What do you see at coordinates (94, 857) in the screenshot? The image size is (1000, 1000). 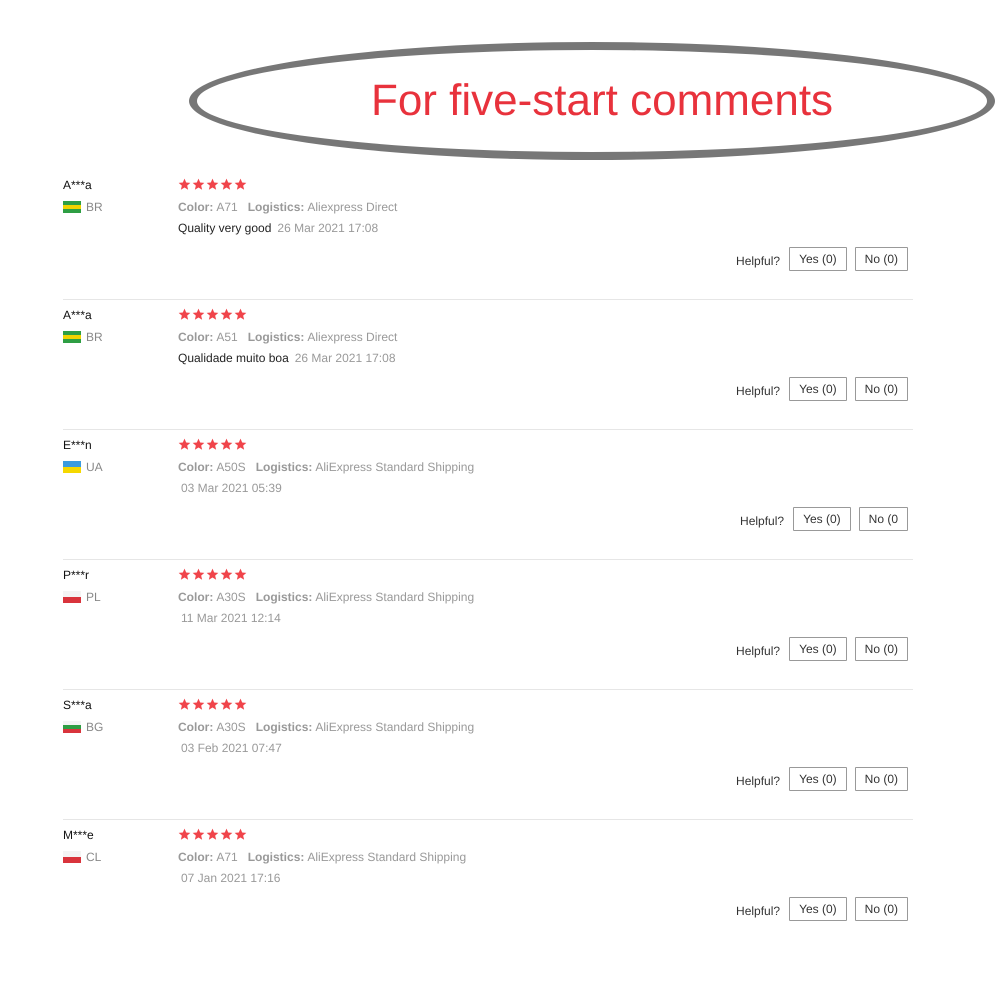 I see `country-code: CL` at bounding box center [94, 857].